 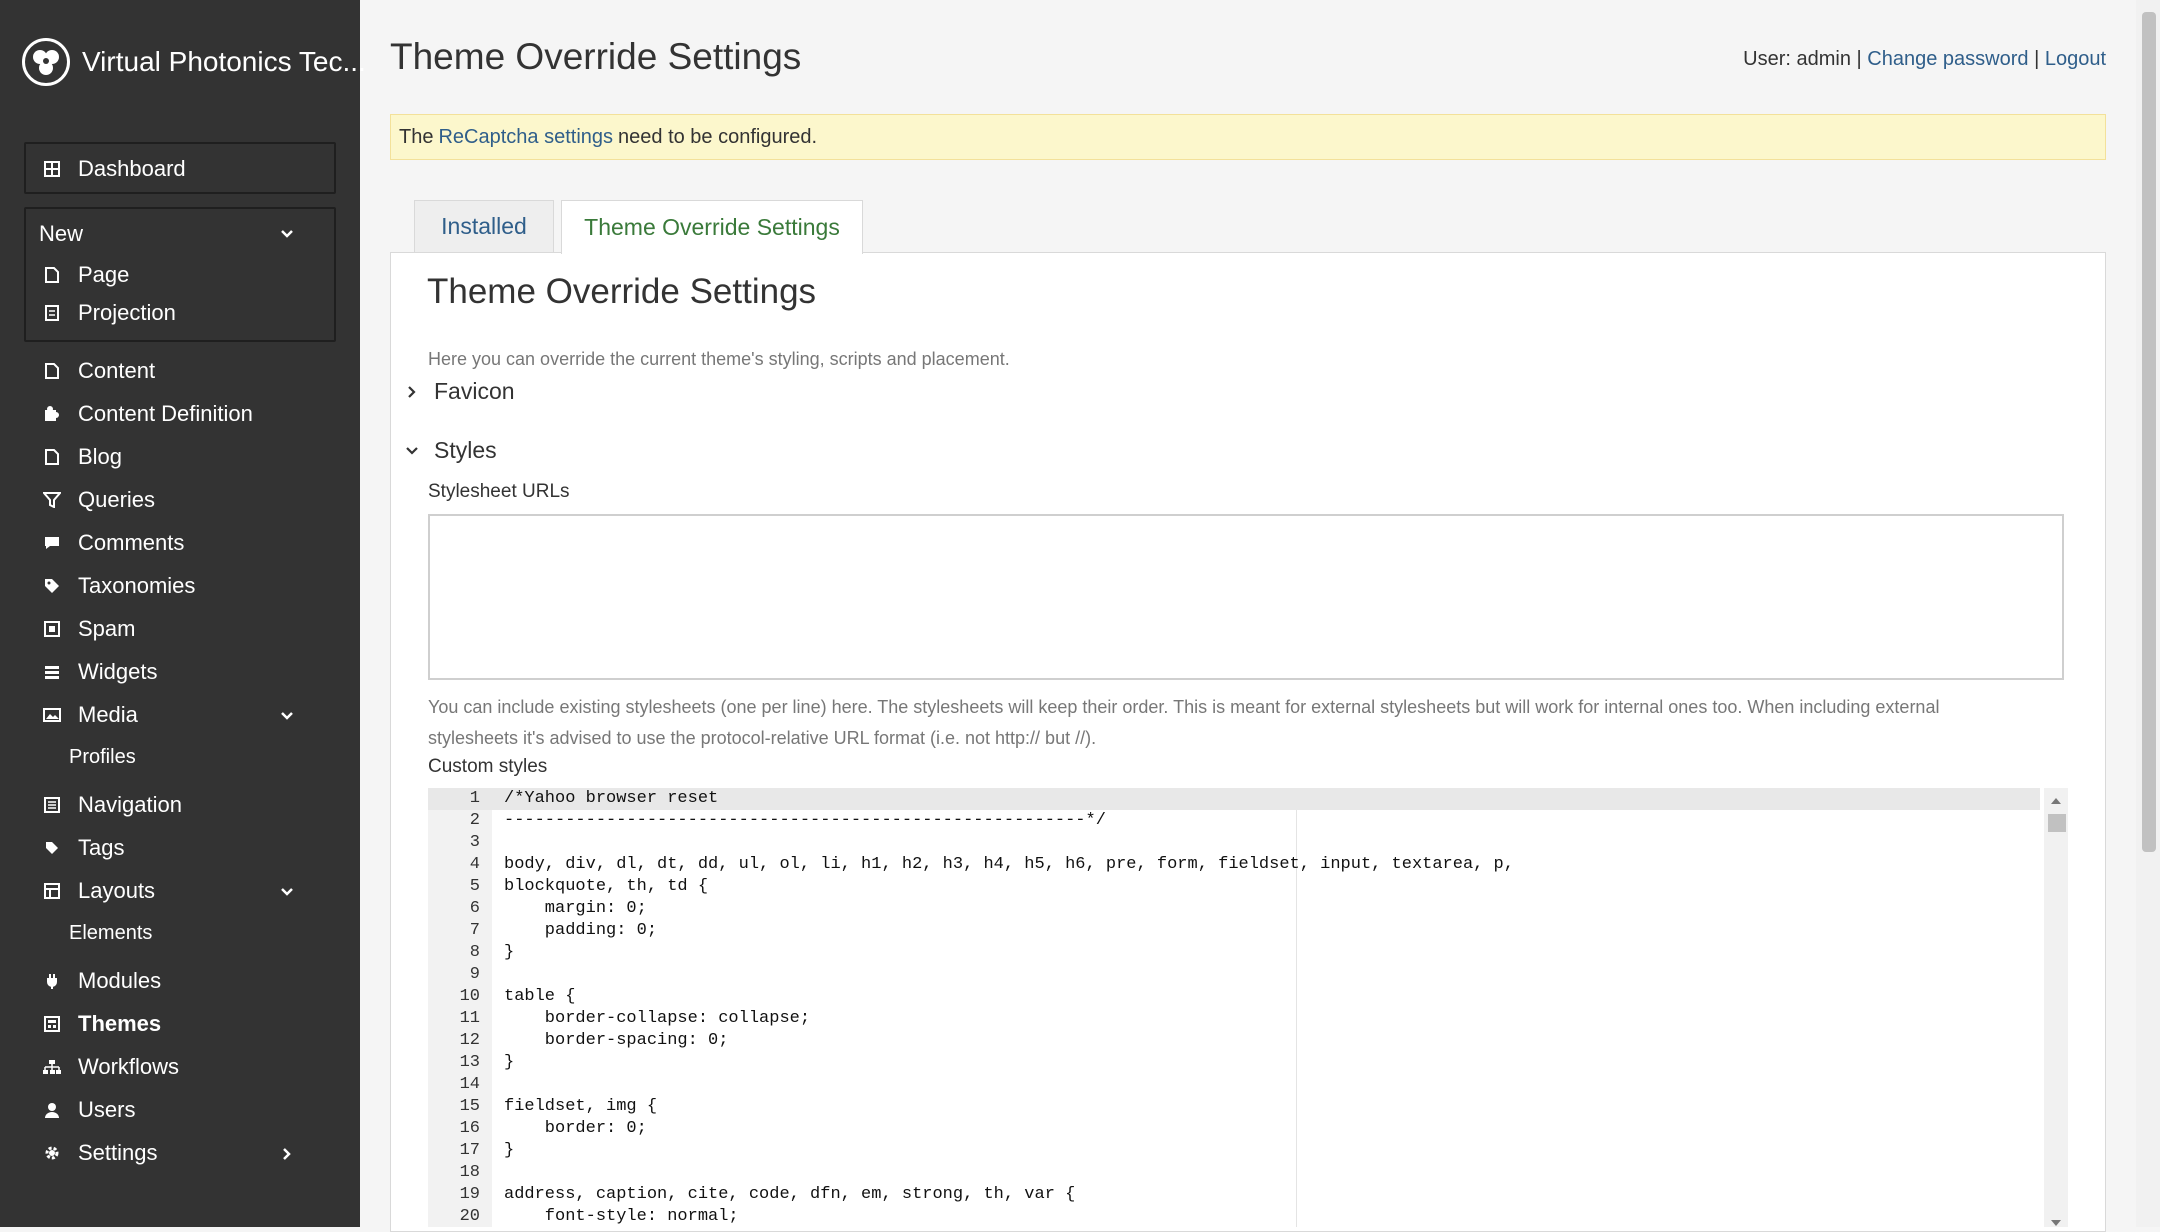 I want to click on dashboard-icon, so click(x=52, y=169).